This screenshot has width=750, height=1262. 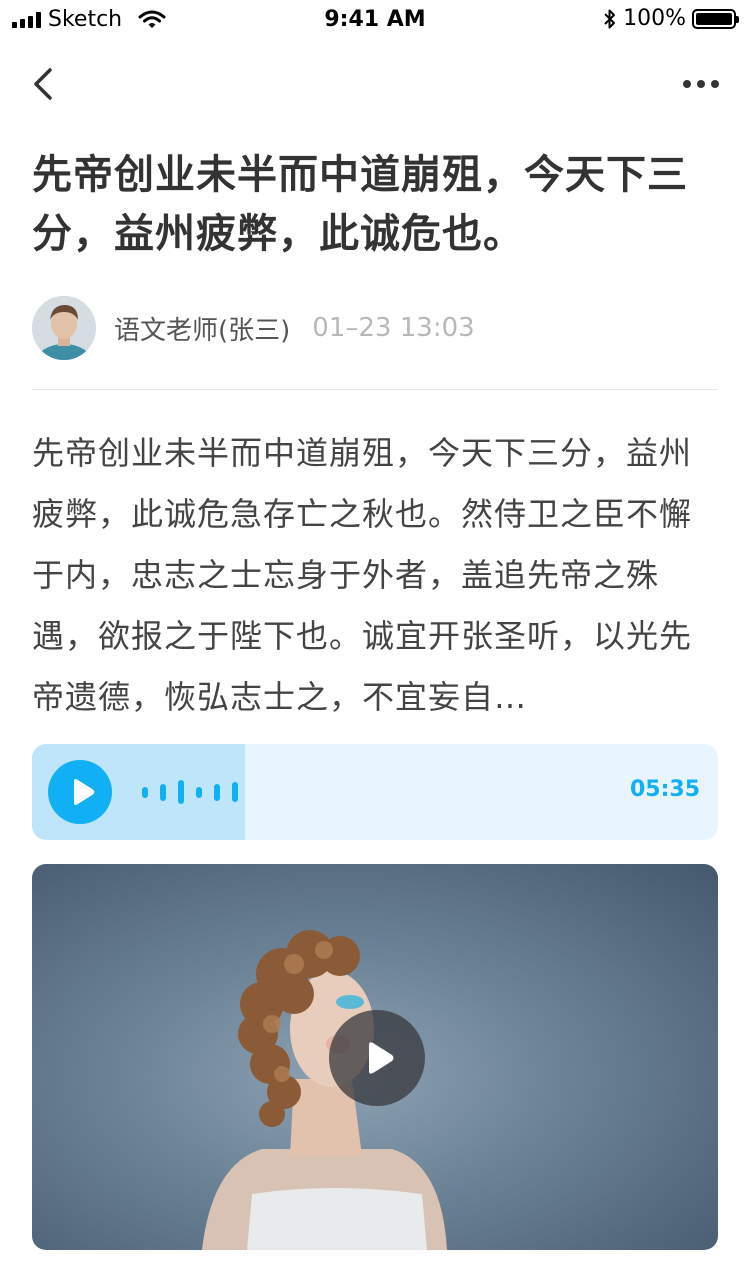 What do you see at coordinates (375, 389) in the screenshot?
I see `divider` at bounding box center [375, 389].